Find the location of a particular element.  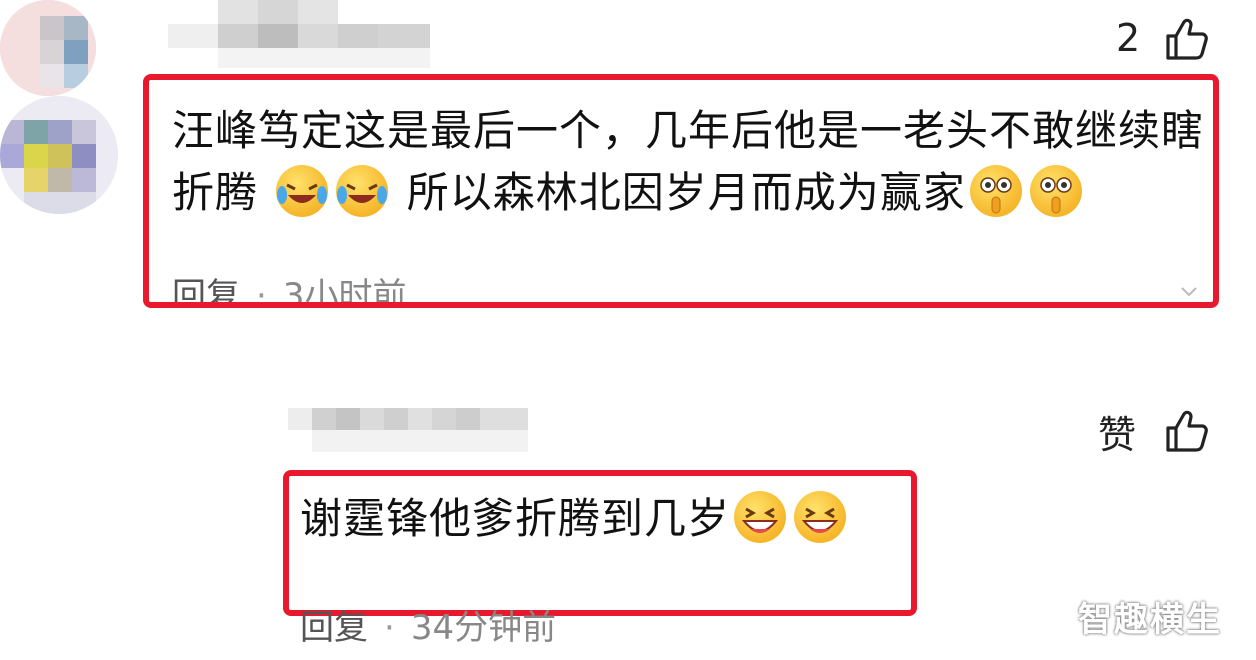

like-count: 2 is located at coordinates (1128, 38).